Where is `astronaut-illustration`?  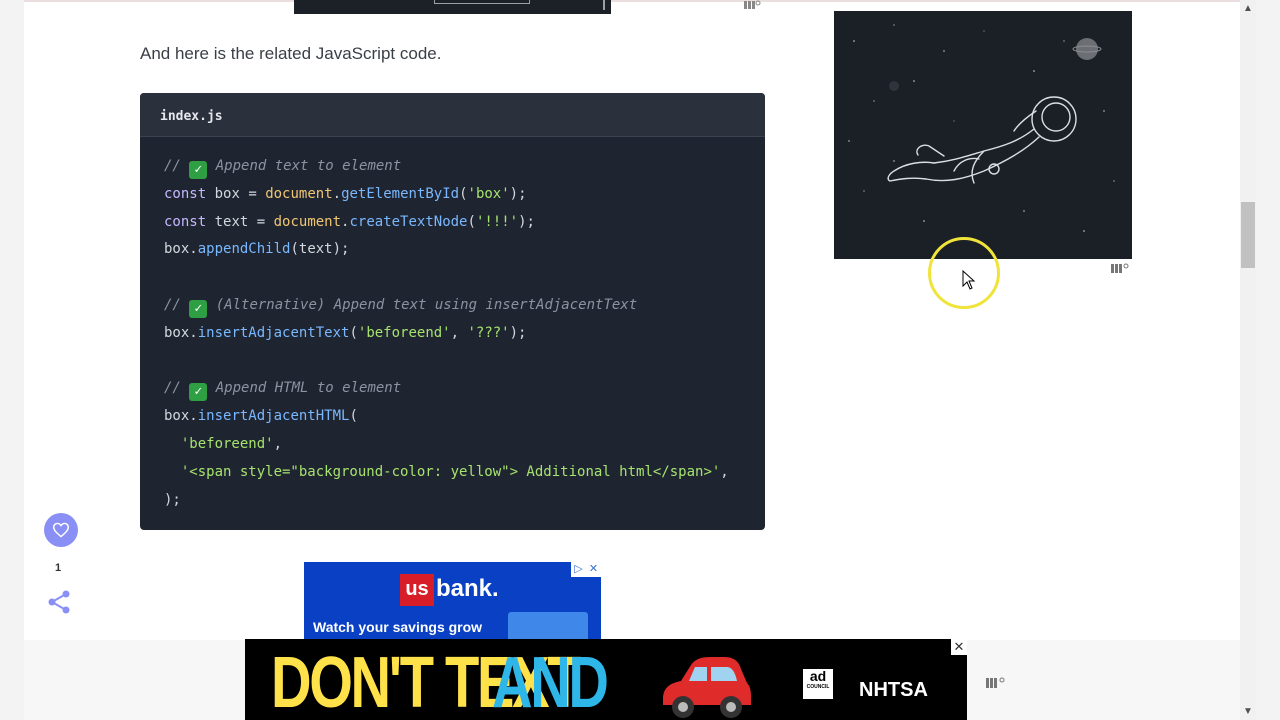 astronaut-illustration is located at coordinates (981, 133).